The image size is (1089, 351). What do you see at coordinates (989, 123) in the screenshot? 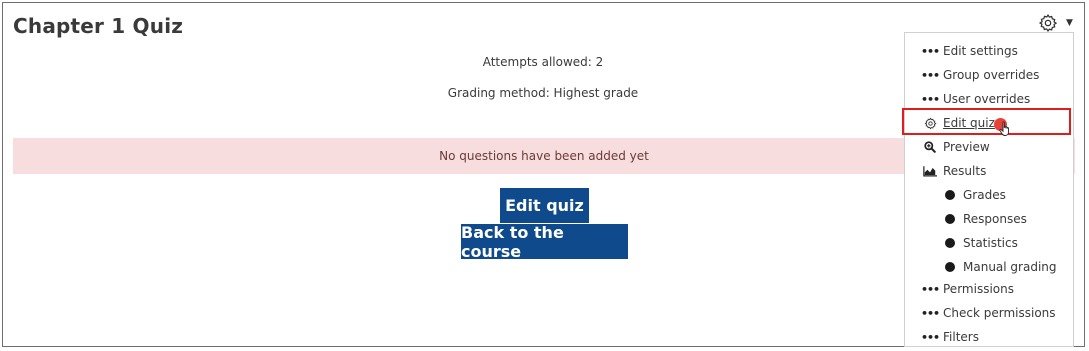
I see `menu-item-edit-quiz: Edit quiz` at bounding box center [989, 123].